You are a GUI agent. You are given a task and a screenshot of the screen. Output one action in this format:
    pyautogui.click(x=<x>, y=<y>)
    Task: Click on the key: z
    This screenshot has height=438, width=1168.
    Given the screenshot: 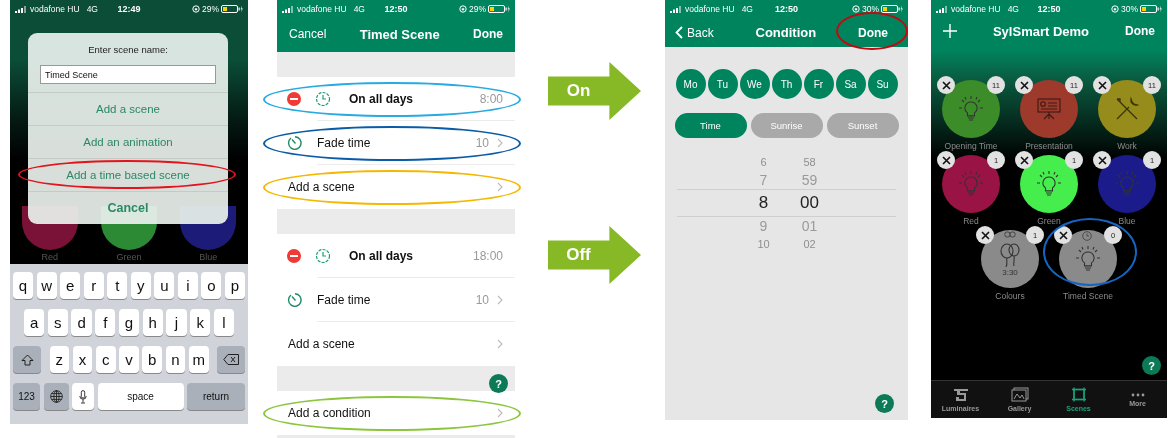 What is the action you would take?
    pyautogui.click(x=59, y=359)
    